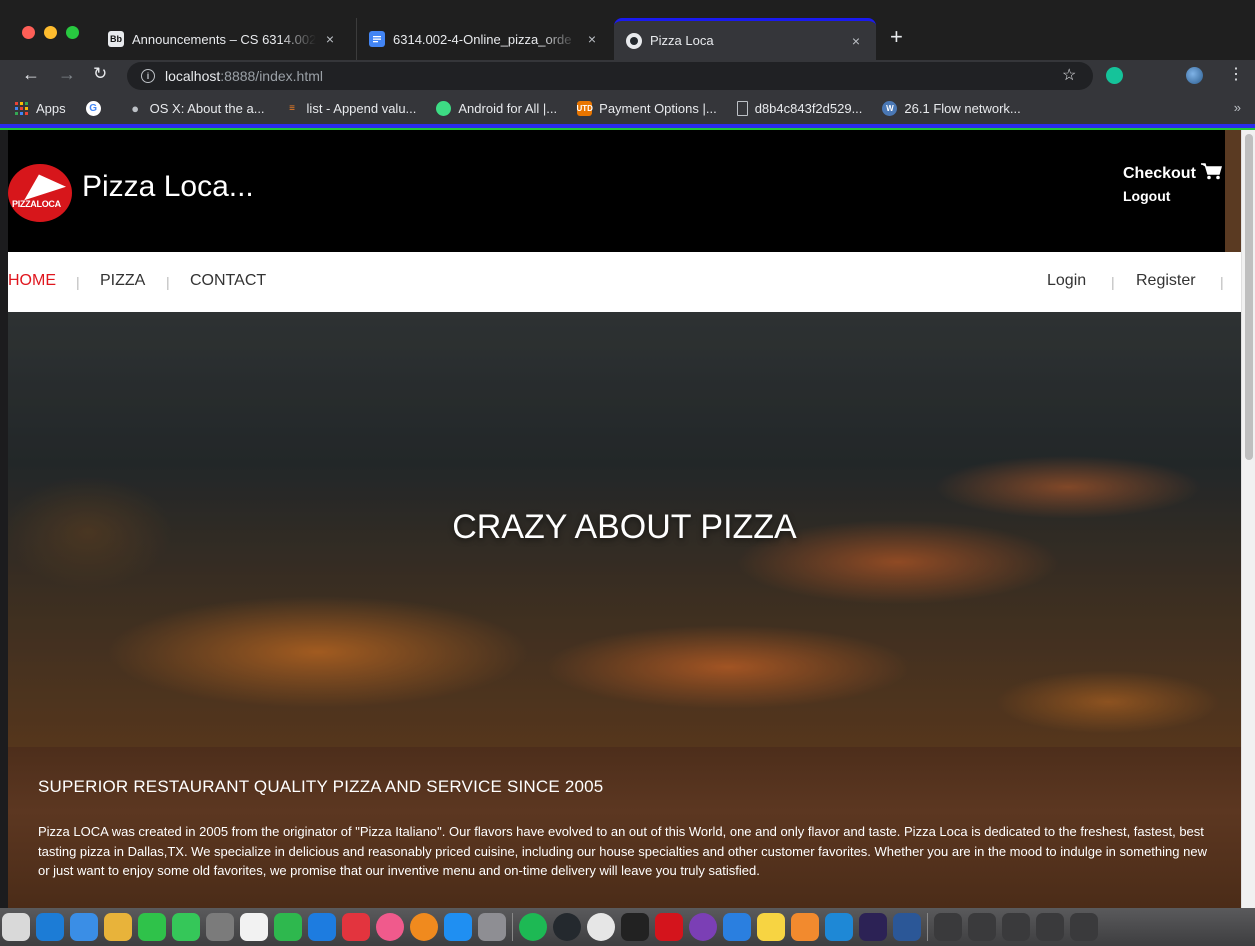 This screenshot has width=1255, height=946. I want to click on address-bar: i localhost:8888/index.html, so click(610, 76).